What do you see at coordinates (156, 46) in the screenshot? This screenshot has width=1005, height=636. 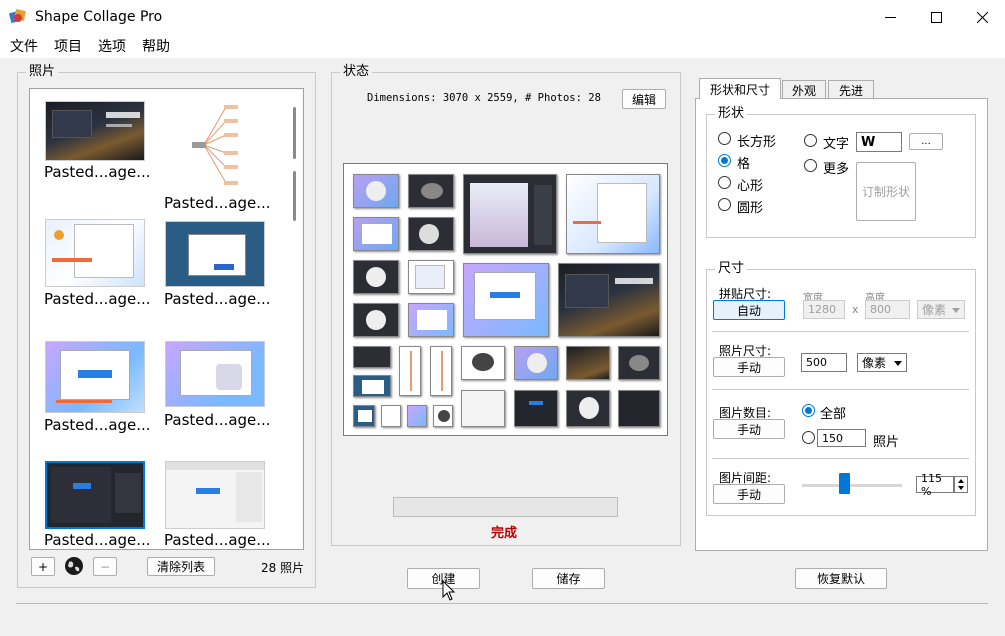 I see `menu-help: 帮助` at bounding box center [156, 46].